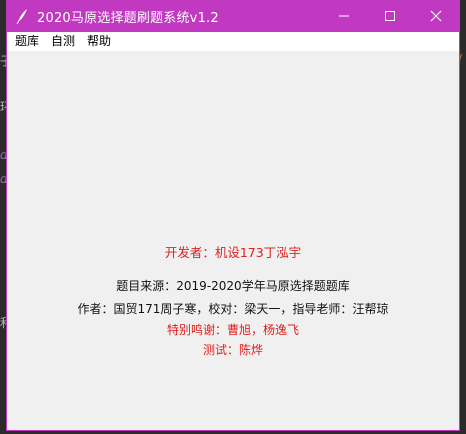 This screenshot has width=466, height=434. Describe the element at coordinates (233, 252) in the screenshot. I see `developer-credit: 开发者：机设173丁泓宇` at that location.